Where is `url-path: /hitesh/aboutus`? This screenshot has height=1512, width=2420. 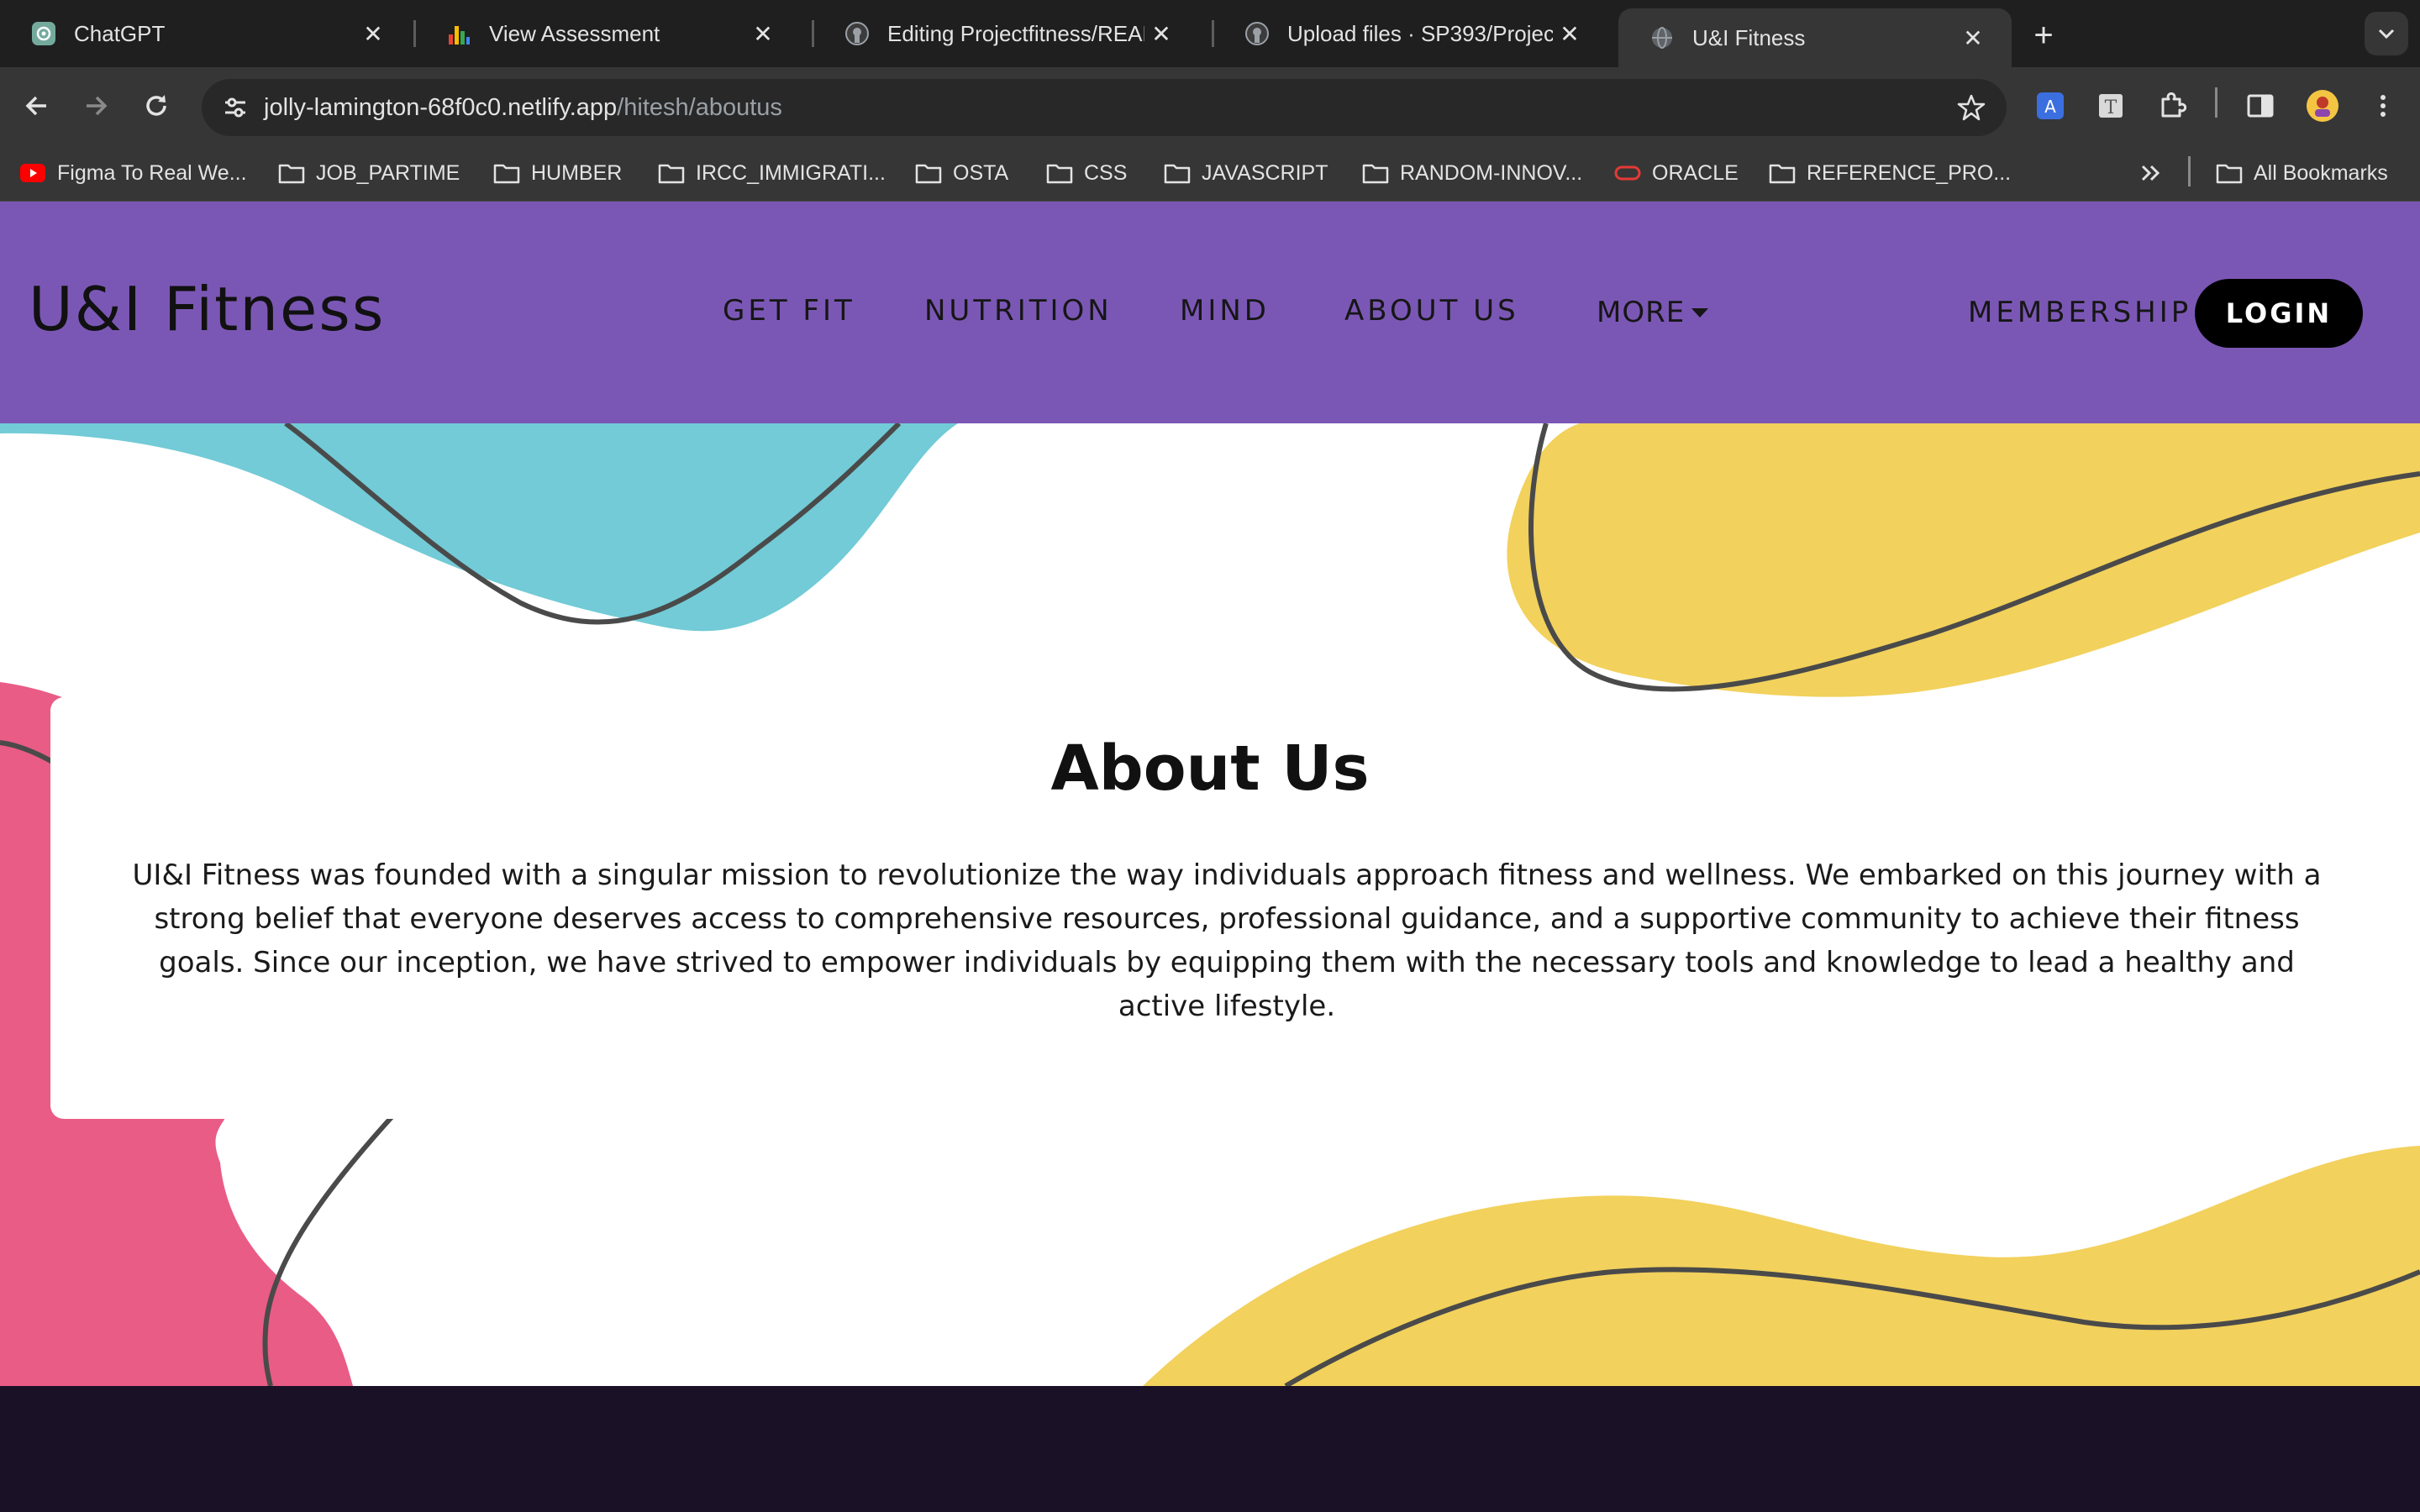
url-path: /hitesh/aboutus is located at coordinates (699, 107).